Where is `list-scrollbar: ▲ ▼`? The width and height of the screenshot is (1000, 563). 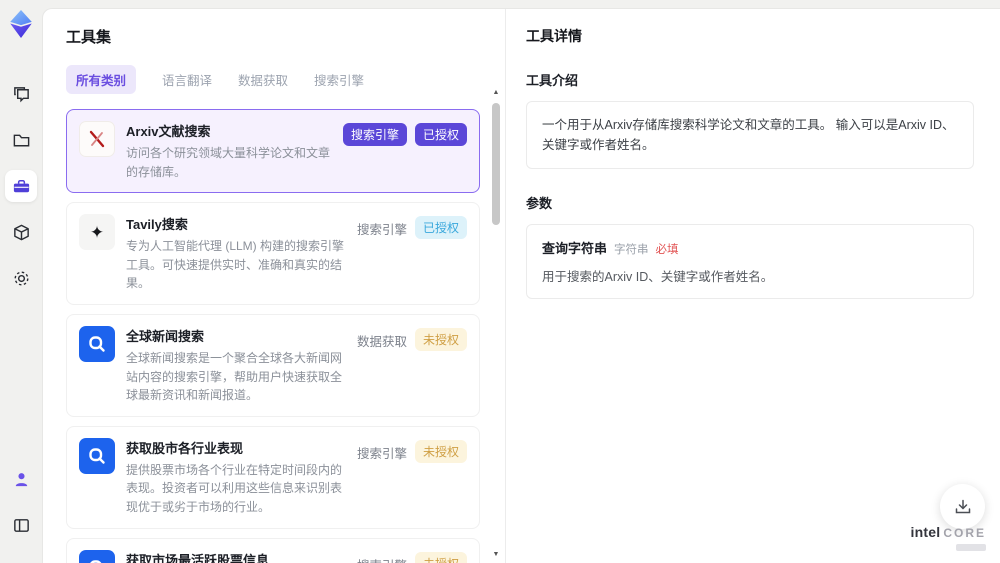 list-scrollbar: ▲ ▼ is located at coordinates (496, 324).